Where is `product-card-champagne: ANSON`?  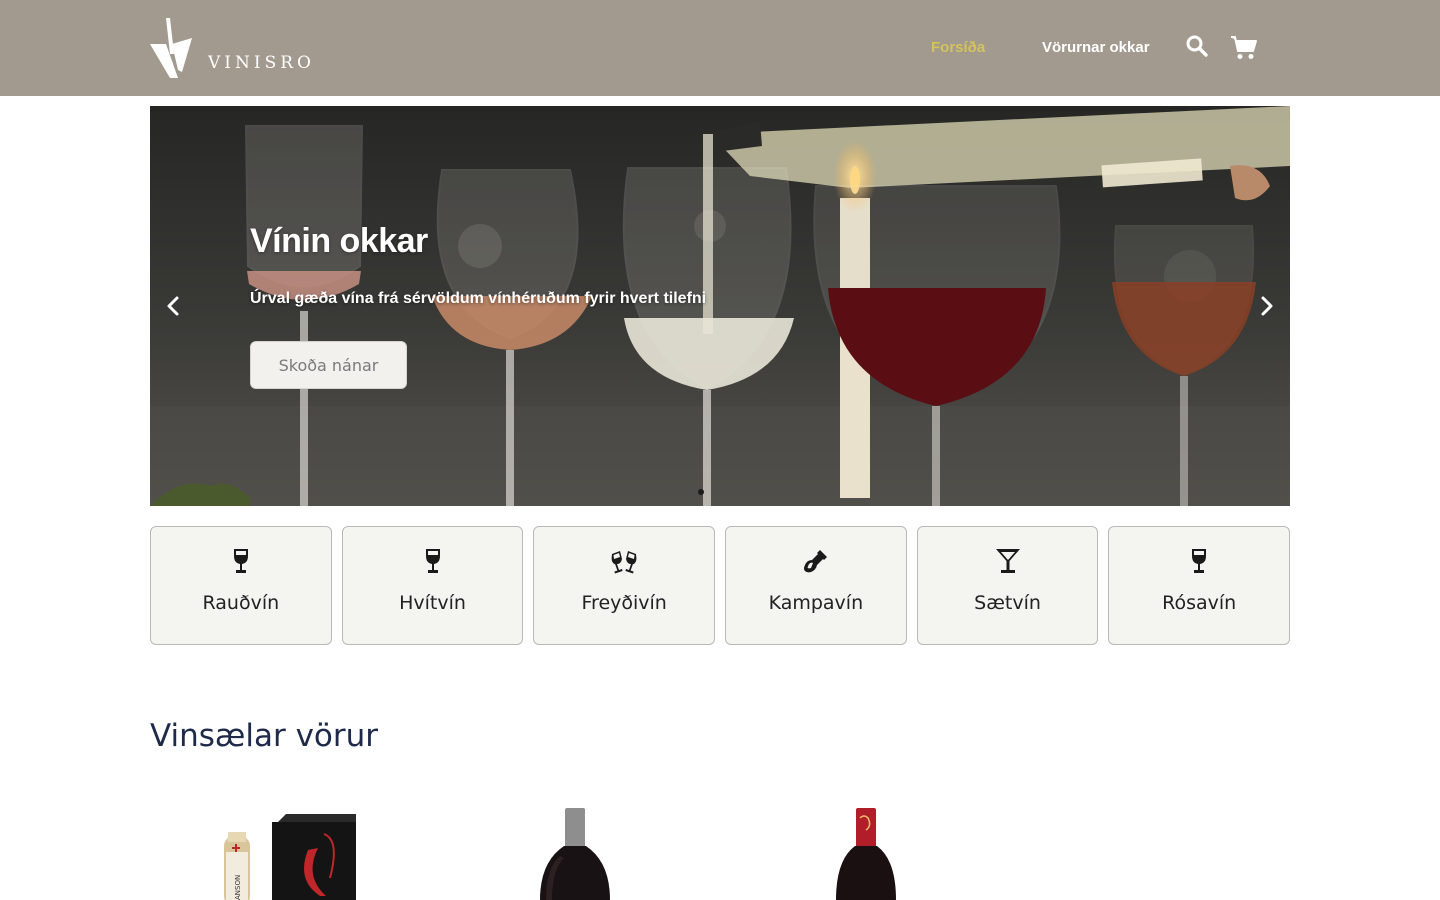
product-card-champagne: ANSON is located at coordinates (290, 850).